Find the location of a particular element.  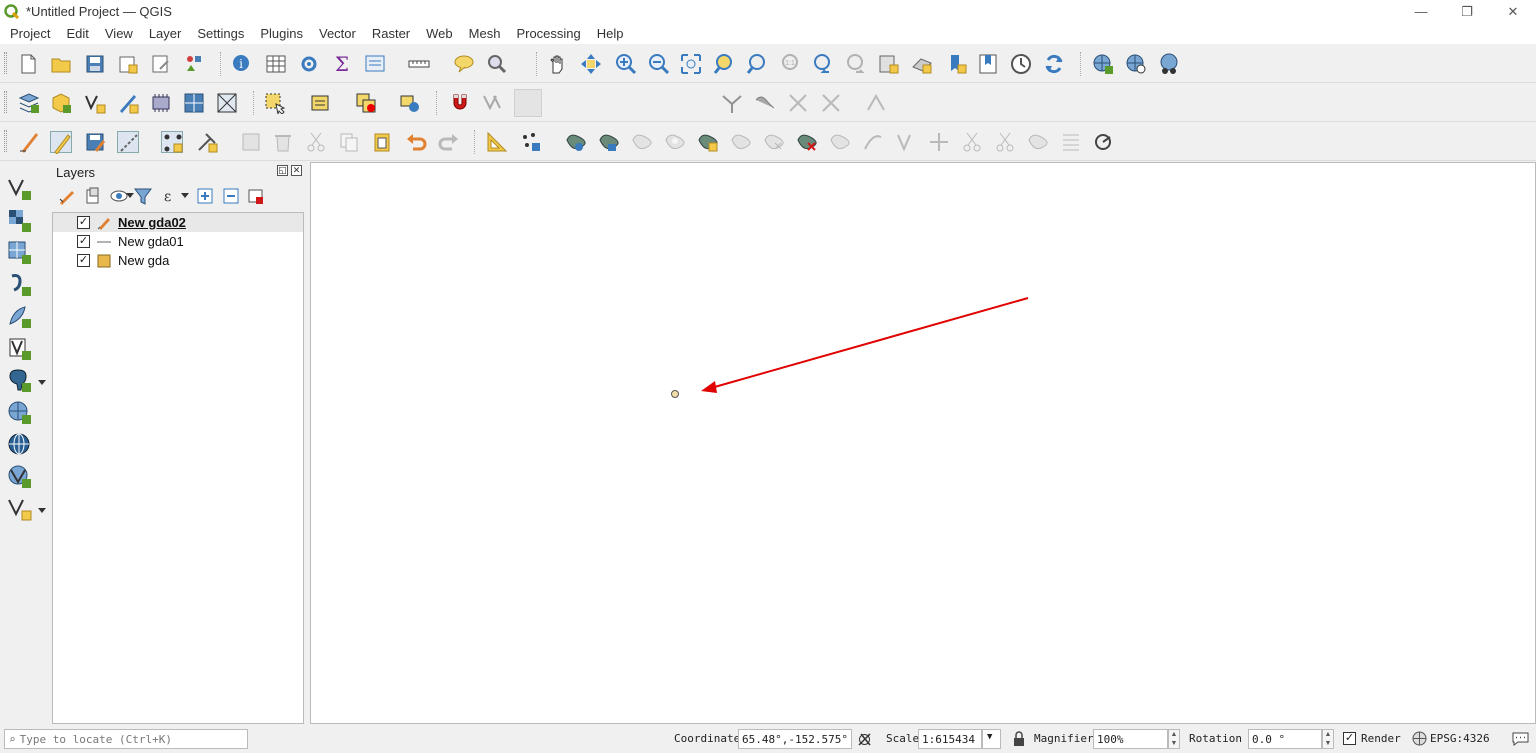

rotation-input: 0.0 ° is located at coordinates (1285, 739).